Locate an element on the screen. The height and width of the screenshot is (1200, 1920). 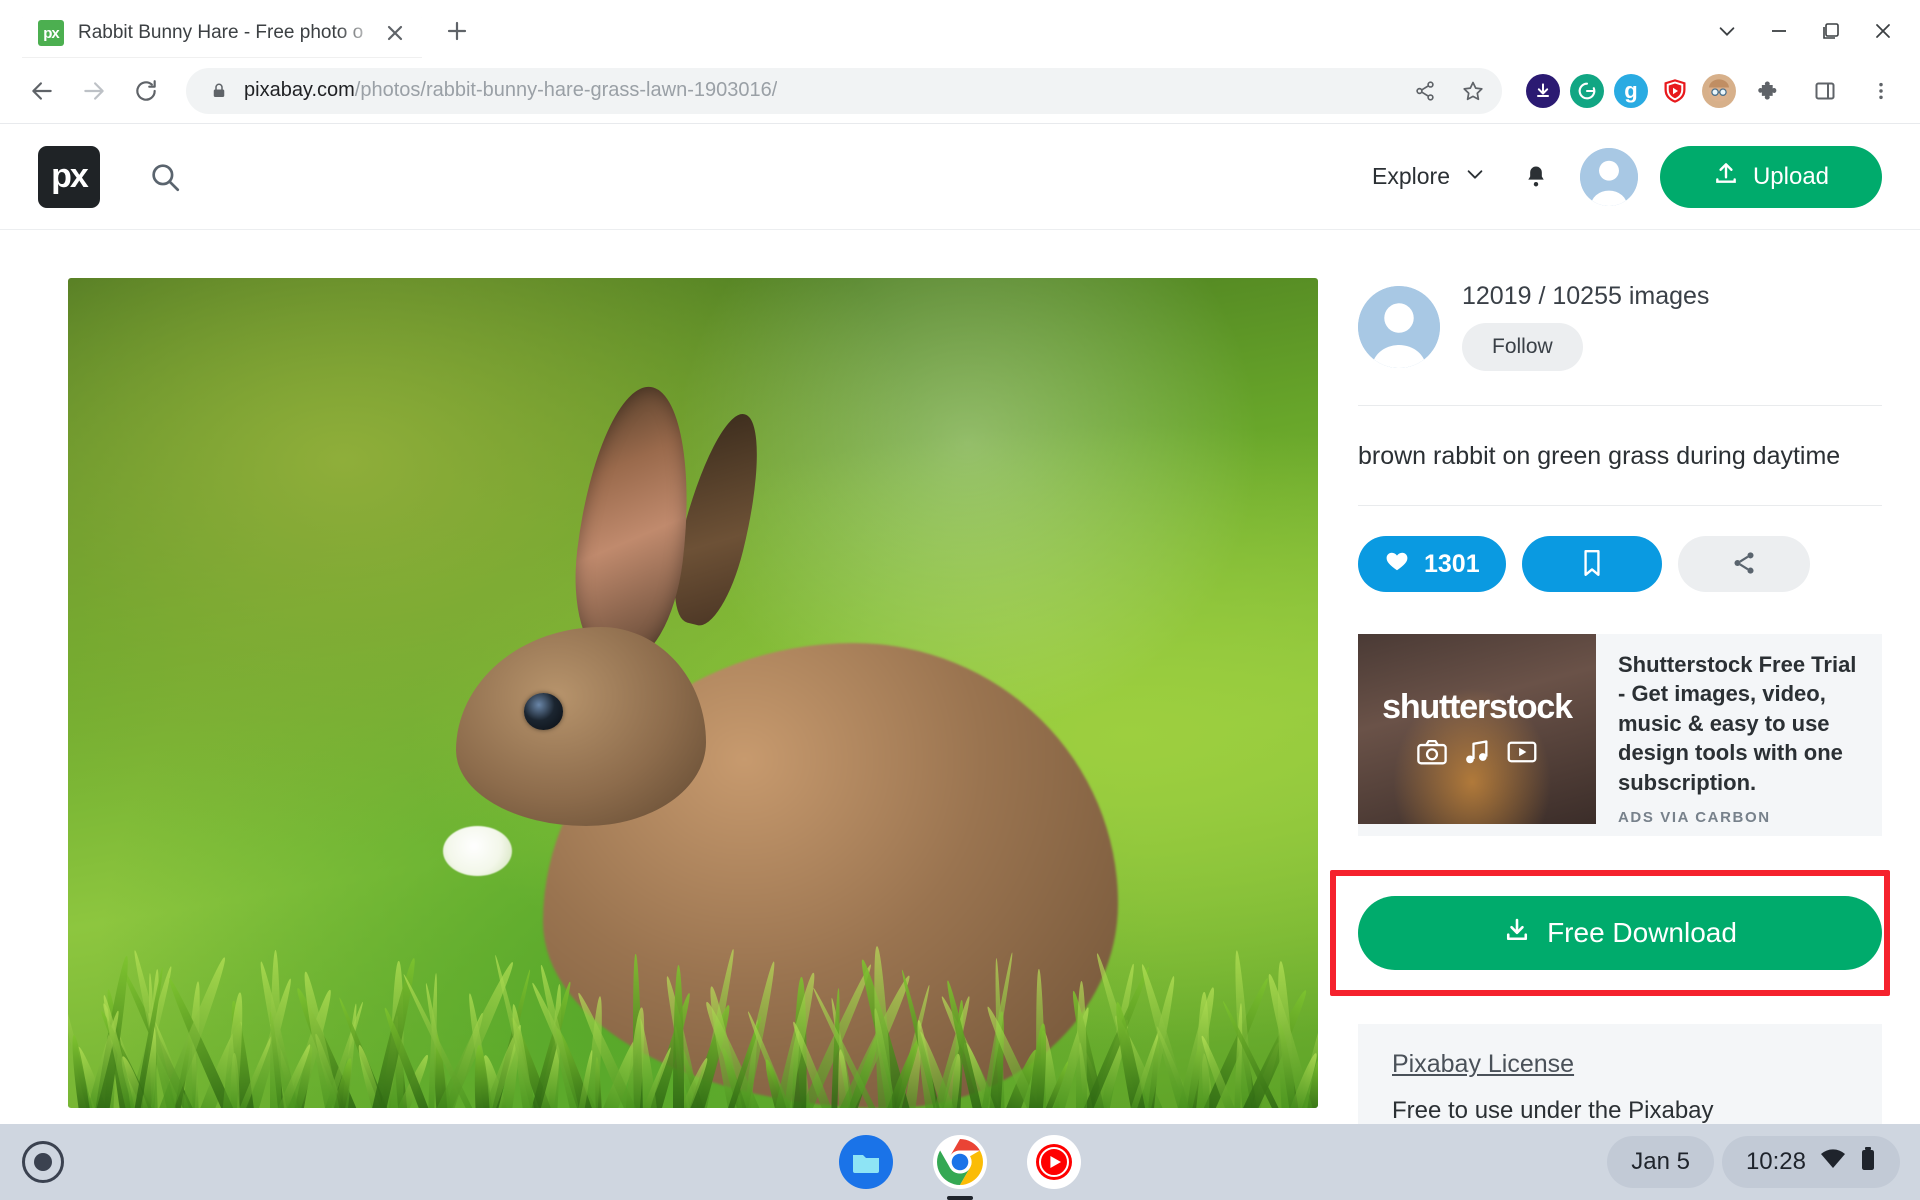
site-header: px Explore Upload is located at coordinates (960, 177).